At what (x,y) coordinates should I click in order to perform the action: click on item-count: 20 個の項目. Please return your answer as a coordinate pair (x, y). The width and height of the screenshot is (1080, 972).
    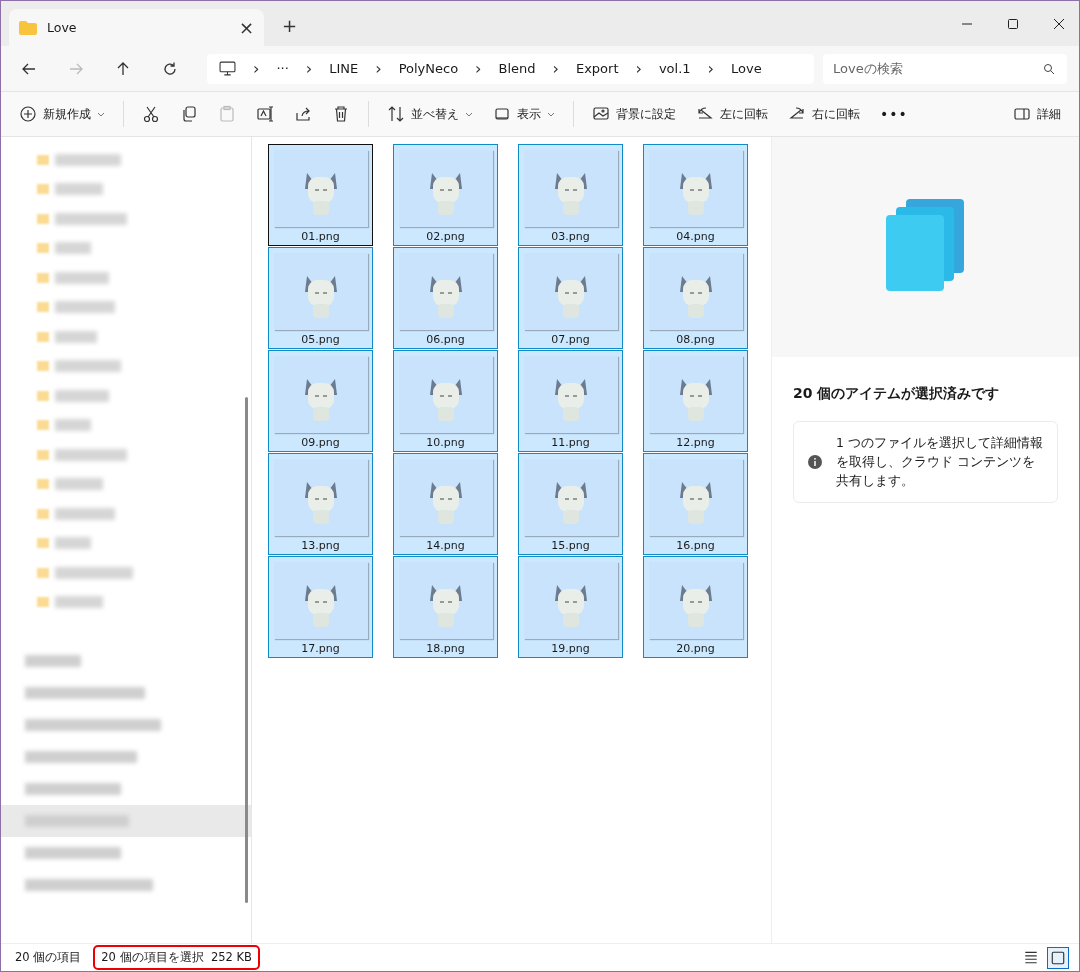
    Looking at the image, I should click on (48, 957).